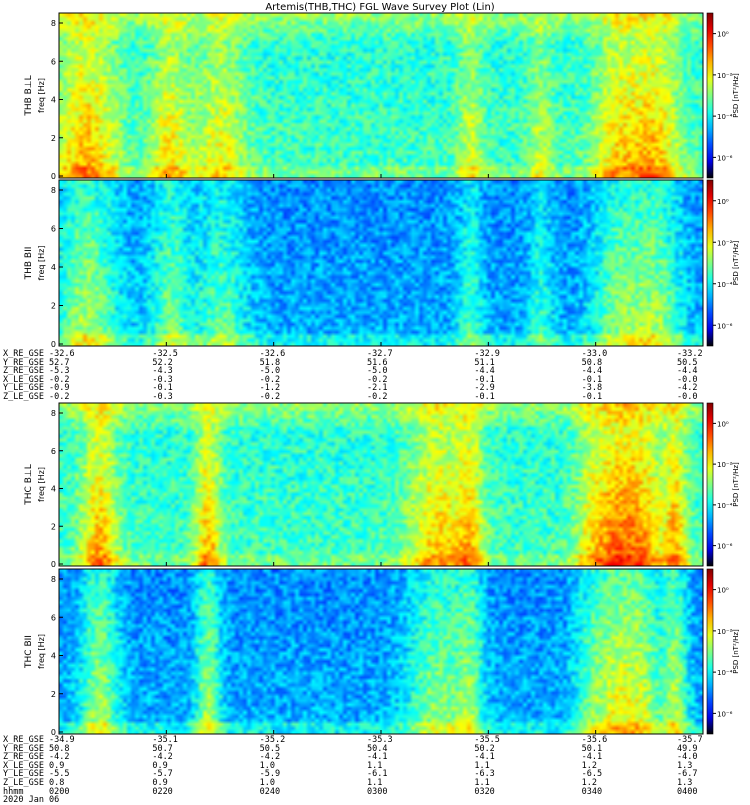  I want to click on panel-label: THC BII, so click(29, 652).